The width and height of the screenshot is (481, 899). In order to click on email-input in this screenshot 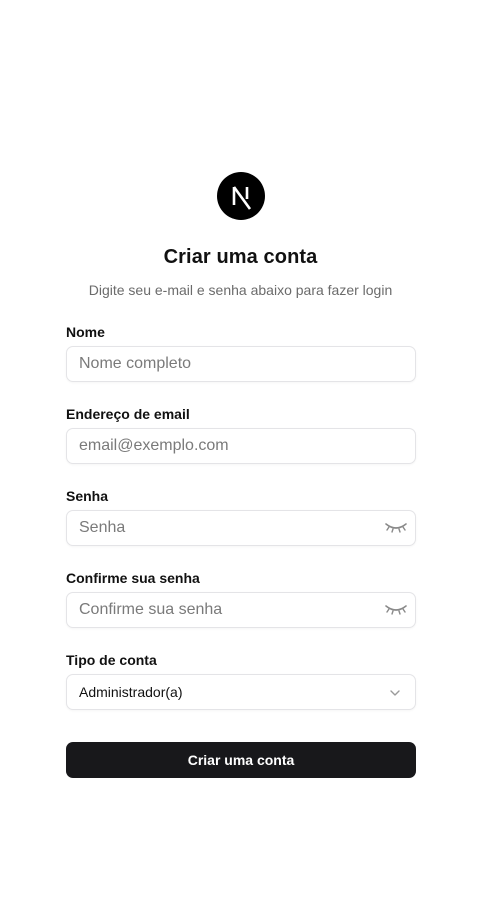, I will do `click(229, 446)`.